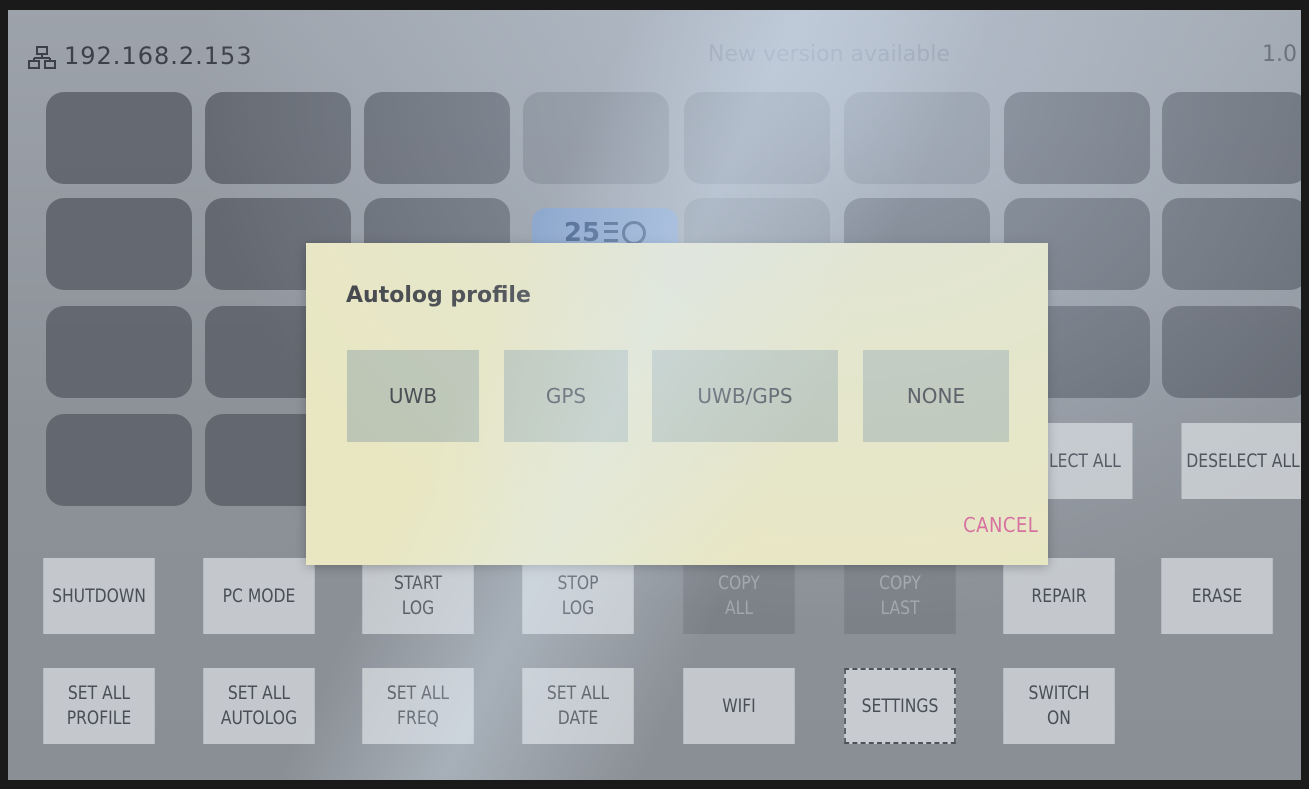 Image resolution: width=1309 pixels, height=789 pixels. What do you see at coordinates (42, 57) in the screenshot?
I see `network-icon` at bounding box center [42, 57].